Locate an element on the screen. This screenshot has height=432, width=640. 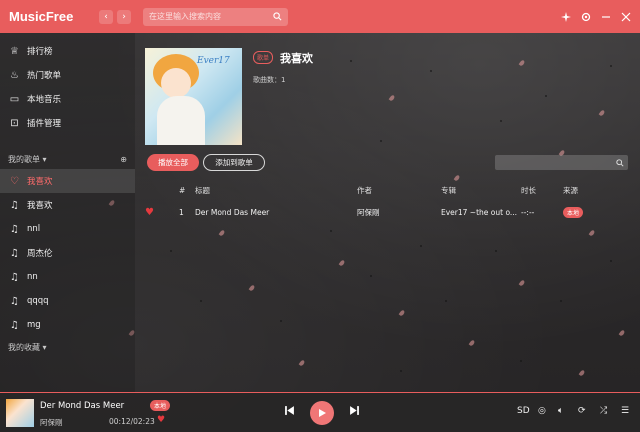
source-badge: 本地 is located at coordinates (573, 212).